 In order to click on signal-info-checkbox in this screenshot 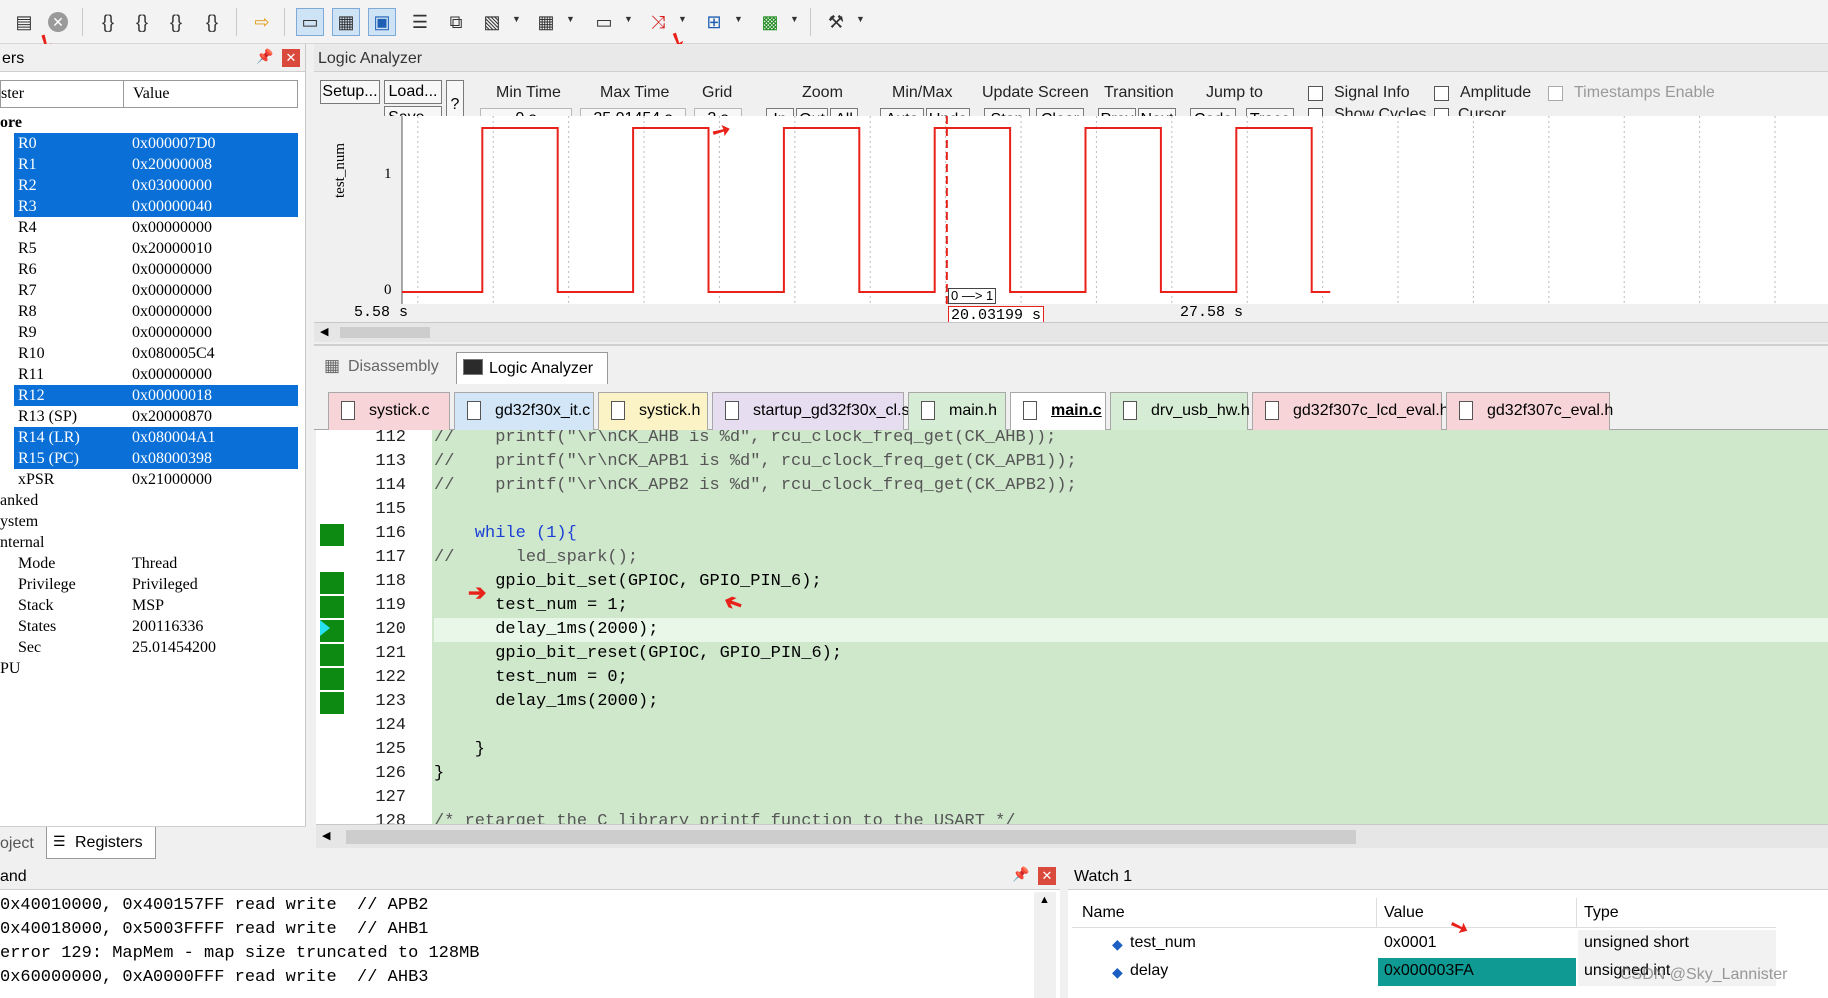, I will do `click(1315, 93)`.